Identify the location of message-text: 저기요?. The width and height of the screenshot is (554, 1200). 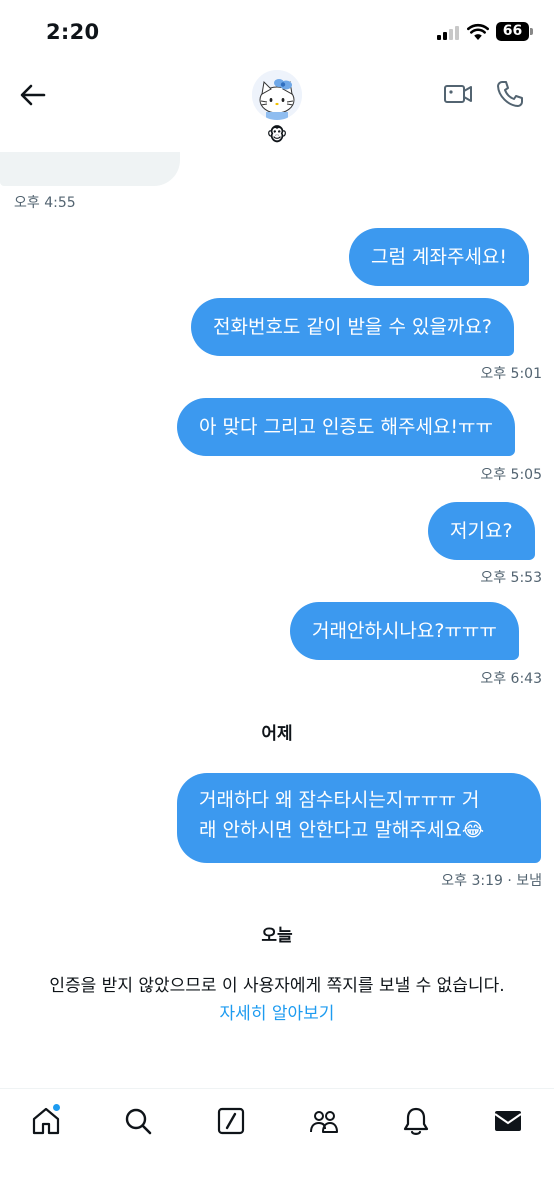
(481, 531).